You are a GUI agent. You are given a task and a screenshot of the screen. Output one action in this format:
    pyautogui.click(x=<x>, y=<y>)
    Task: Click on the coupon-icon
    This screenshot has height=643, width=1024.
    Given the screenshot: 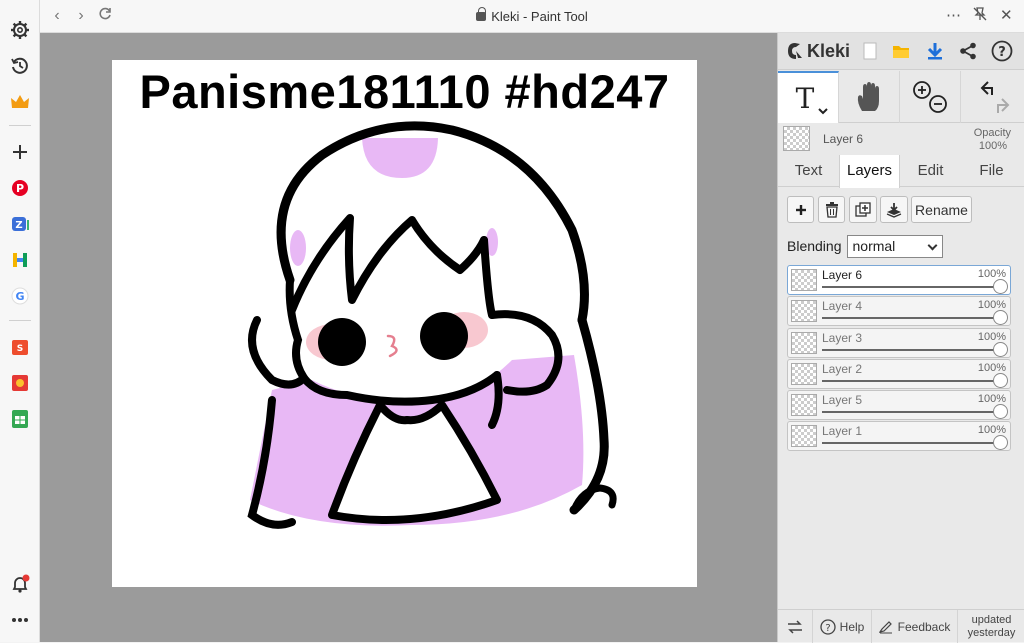 What is the action you would take?
    pyautogui.click(x=20, y=383)
    